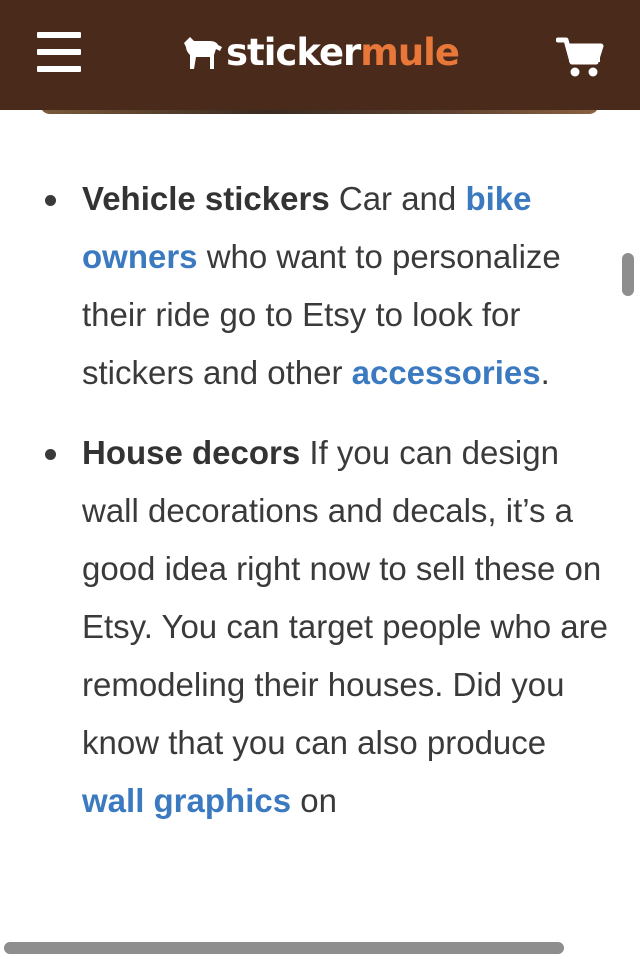  What do you see at coordinates (579, 57) in the screenshot?
I see `shopping-cart-icon` at bounding box center [579, 57].